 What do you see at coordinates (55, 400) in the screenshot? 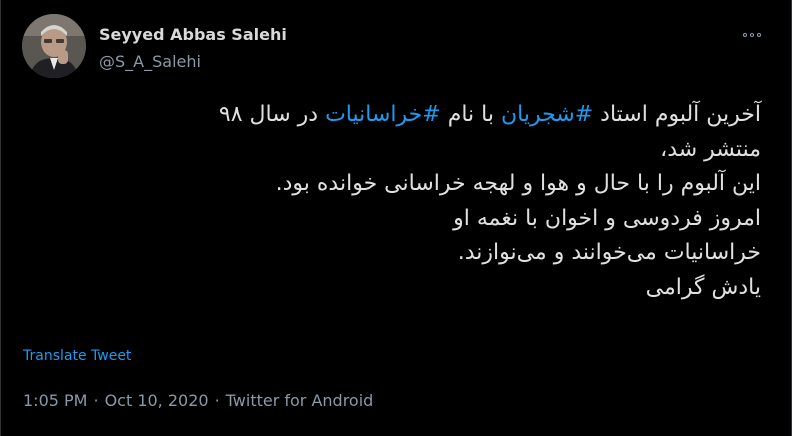
I see `tweet-time: 1:05 PM` at bounding box center [55, 400].